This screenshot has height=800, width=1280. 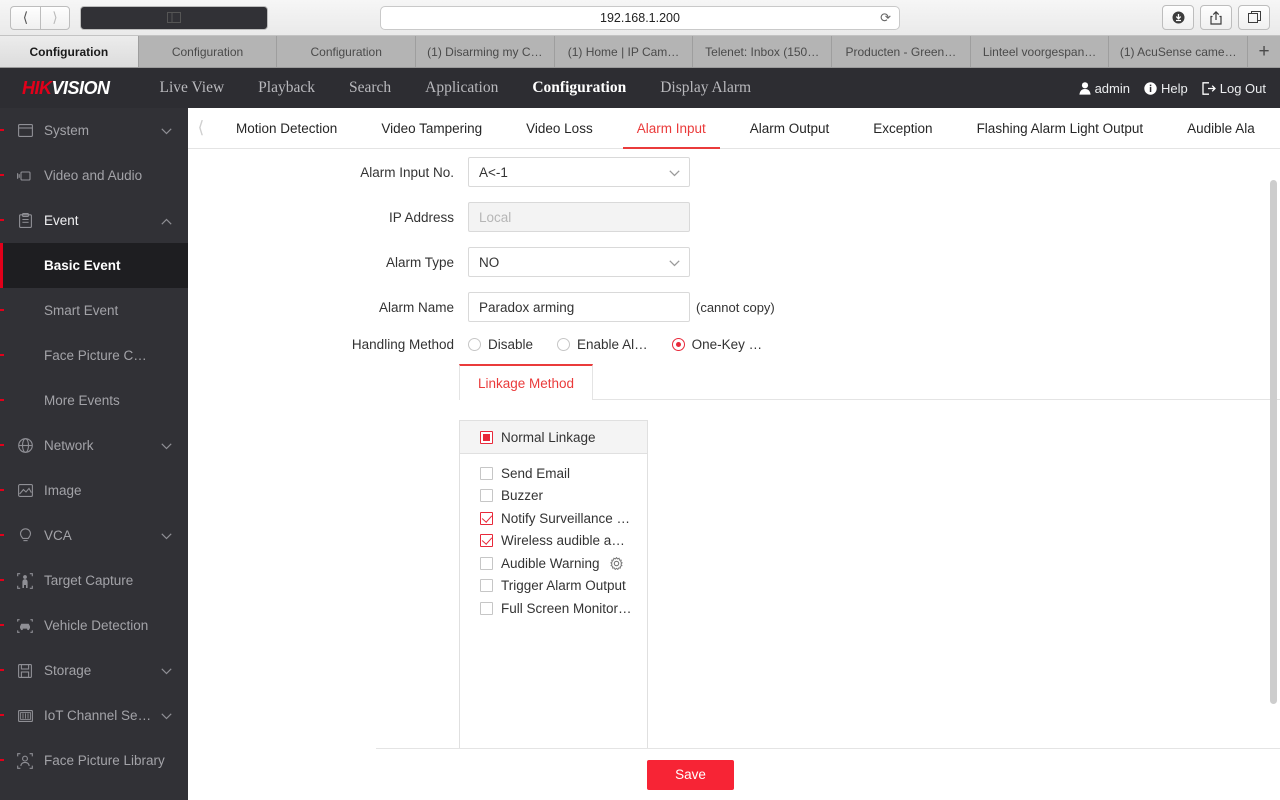 I want to click on alarm-type-select: NO, so click(x=579, y=262).